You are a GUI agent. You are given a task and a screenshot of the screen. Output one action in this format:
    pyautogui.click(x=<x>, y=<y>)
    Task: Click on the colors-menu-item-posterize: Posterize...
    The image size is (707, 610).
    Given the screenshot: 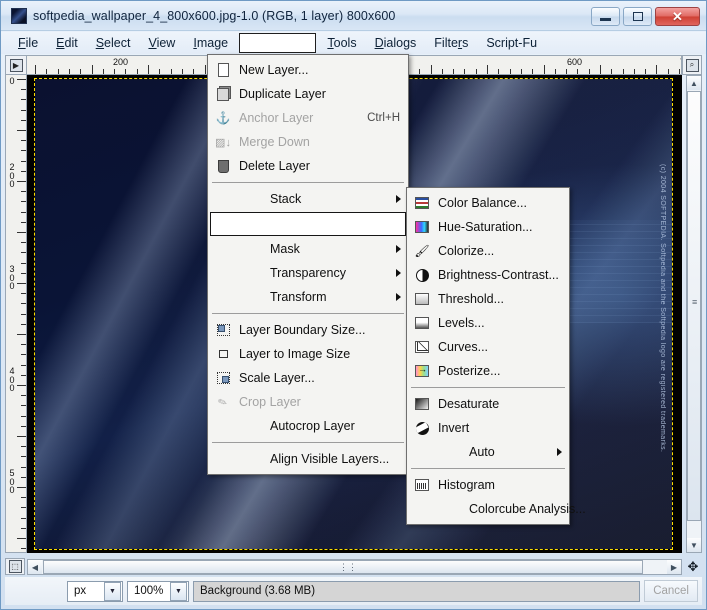 What is the action you would take?
    pyautogui.click(x=488, y=371)
    